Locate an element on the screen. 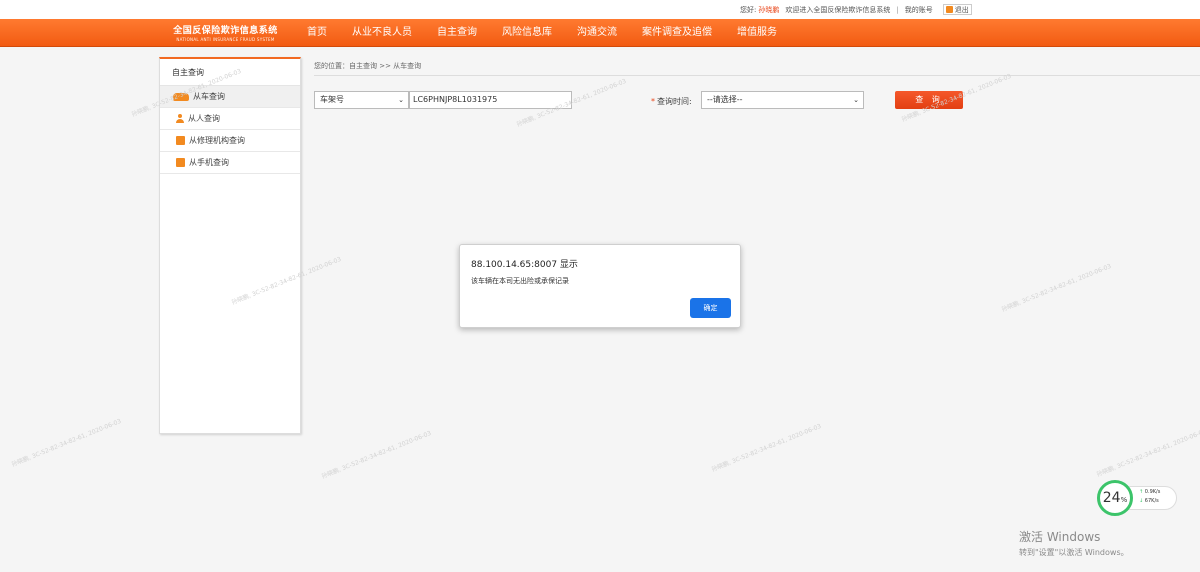  sidebar-item-repair-query: 从修理机构查询 is located at coordinates (230, 141).